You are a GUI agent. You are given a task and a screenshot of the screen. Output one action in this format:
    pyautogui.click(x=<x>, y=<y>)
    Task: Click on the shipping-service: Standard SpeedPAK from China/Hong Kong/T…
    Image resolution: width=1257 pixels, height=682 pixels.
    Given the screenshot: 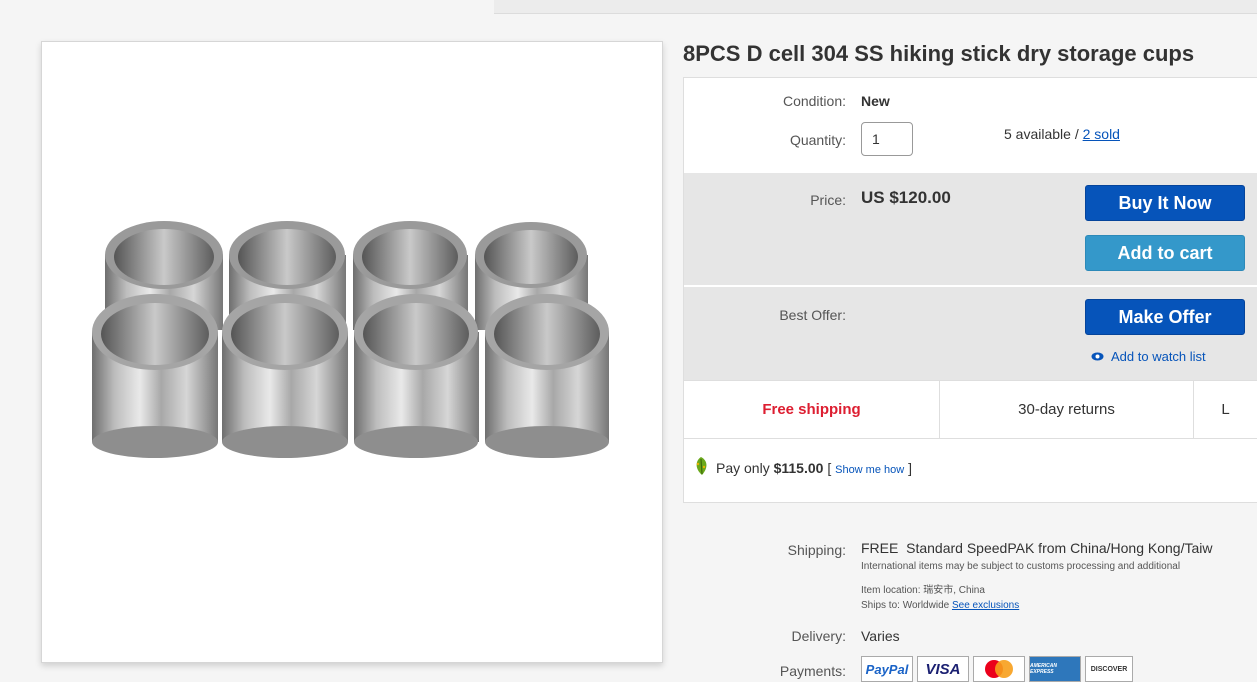 What is the action you would take?
    pyautogui.click(x=1059, y=548)
    